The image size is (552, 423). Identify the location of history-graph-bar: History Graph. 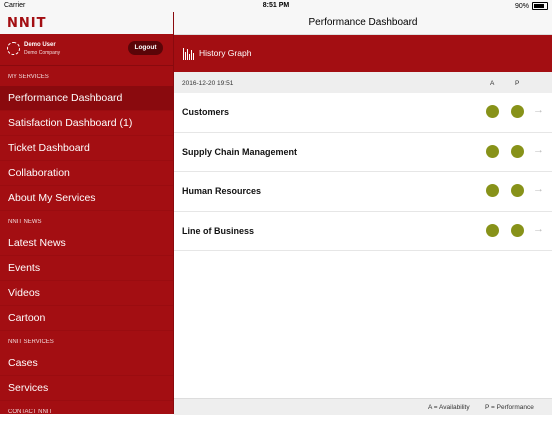
(363, 53).